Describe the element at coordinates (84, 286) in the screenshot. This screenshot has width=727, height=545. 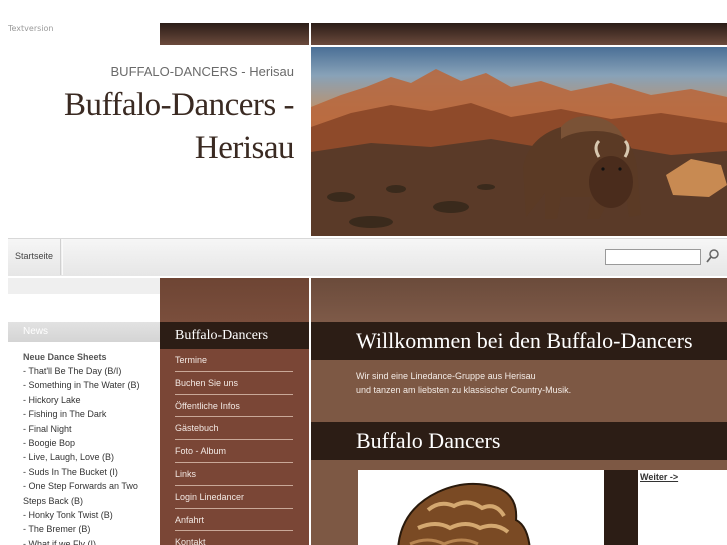
I see `left-column-header-strip` at that location.